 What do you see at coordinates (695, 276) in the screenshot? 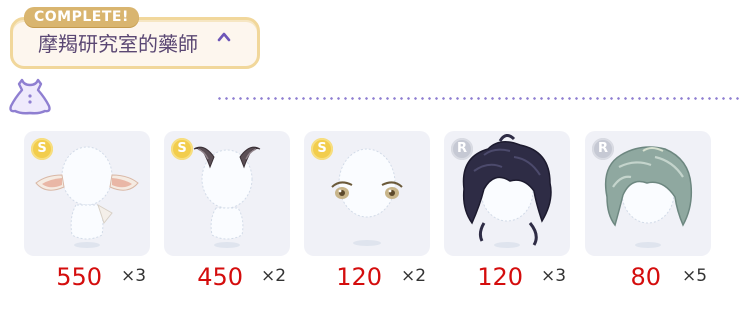
I see `item-quantity: ×5` at bounding box center [695, 276].